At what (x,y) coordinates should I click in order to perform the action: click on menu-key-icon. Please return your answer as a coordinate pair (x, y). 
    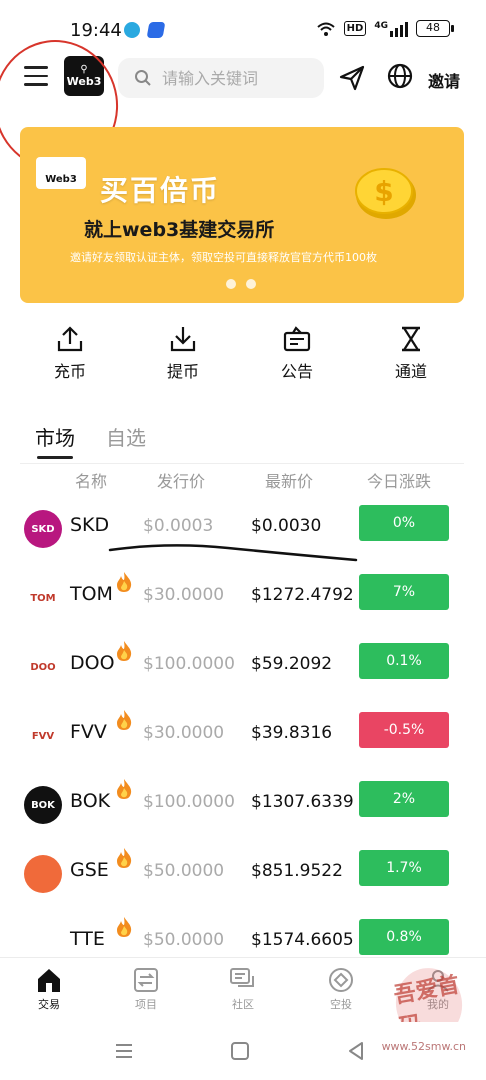
    Looking at the image, I should click on (124, 1051).